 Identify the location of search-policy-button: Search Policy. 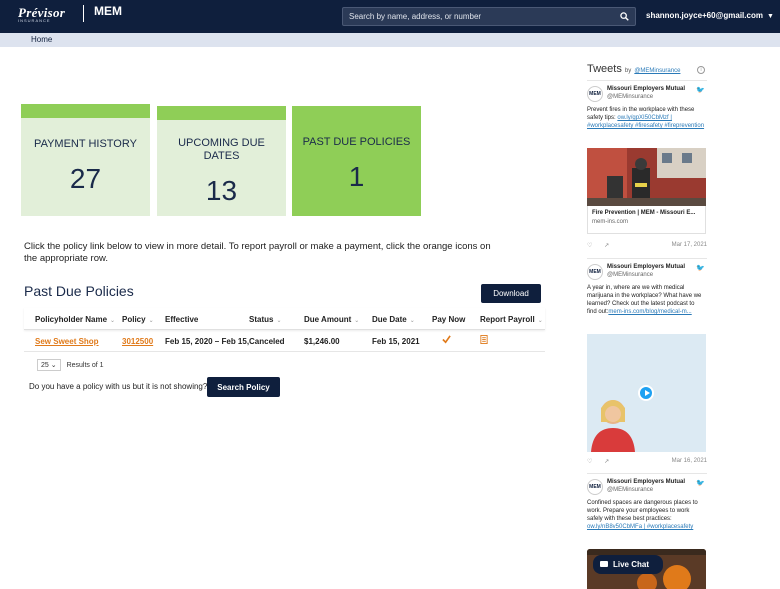
(243, 387).